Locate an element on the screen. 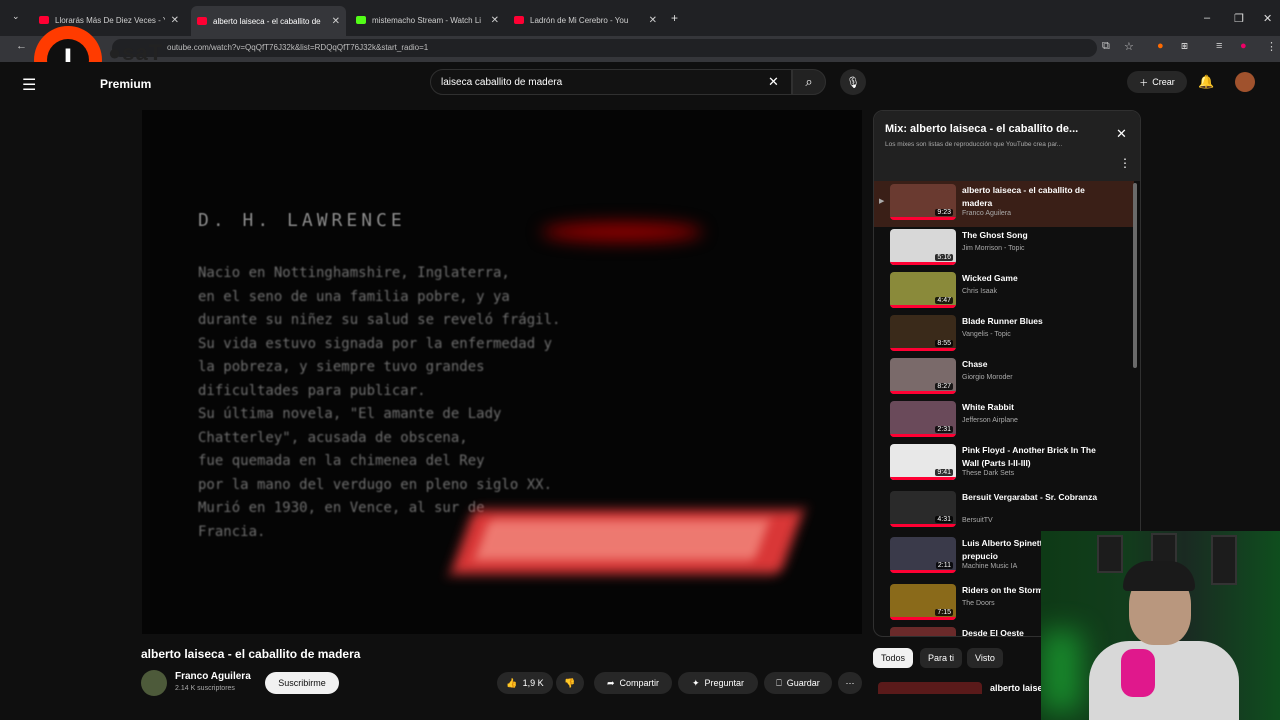 This screenshot has height=720, width=1280. ask-button: ✦ Preguntar is located at coordinates (718, 683).